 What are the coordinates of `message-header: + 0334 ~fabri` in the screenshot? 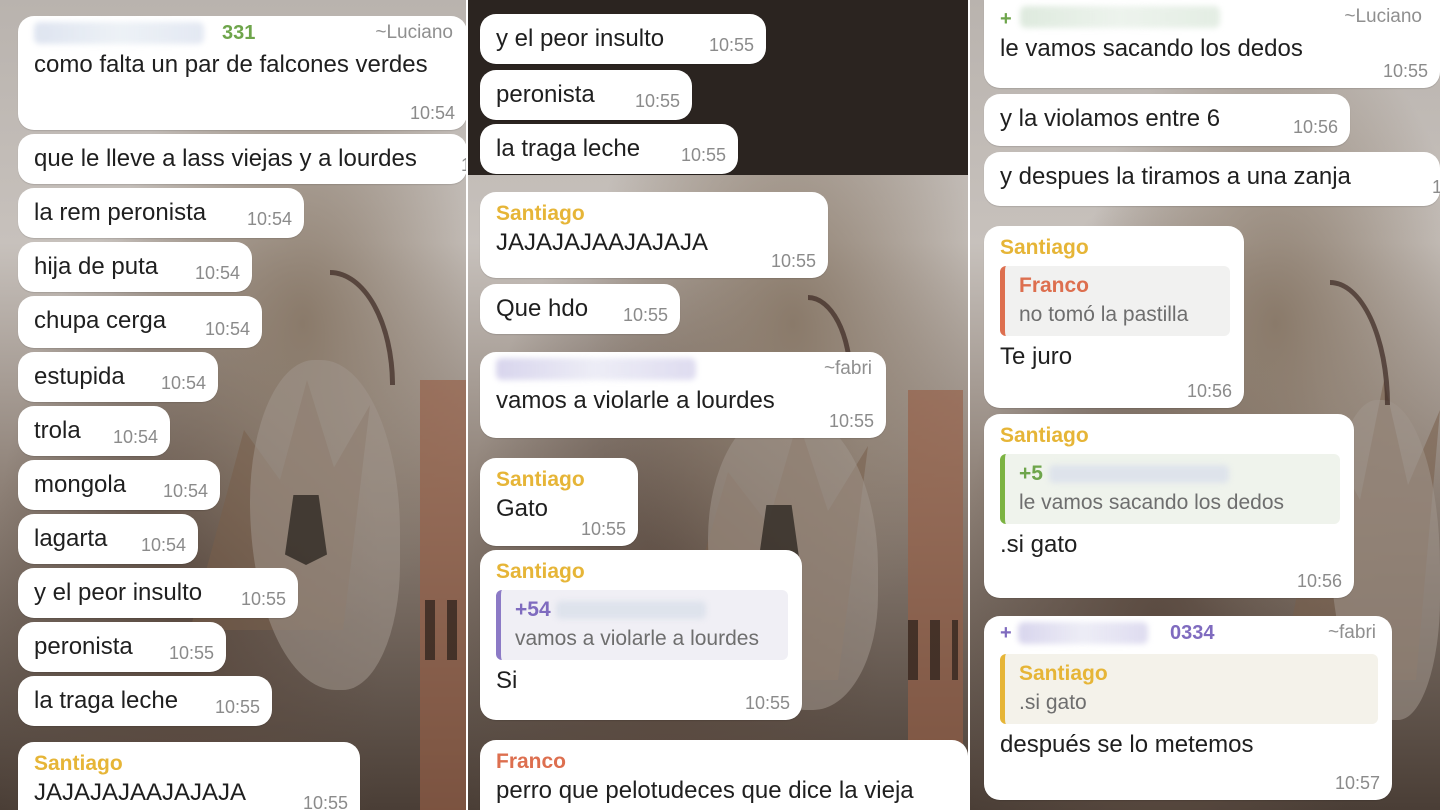 It's located at (1189, 635).